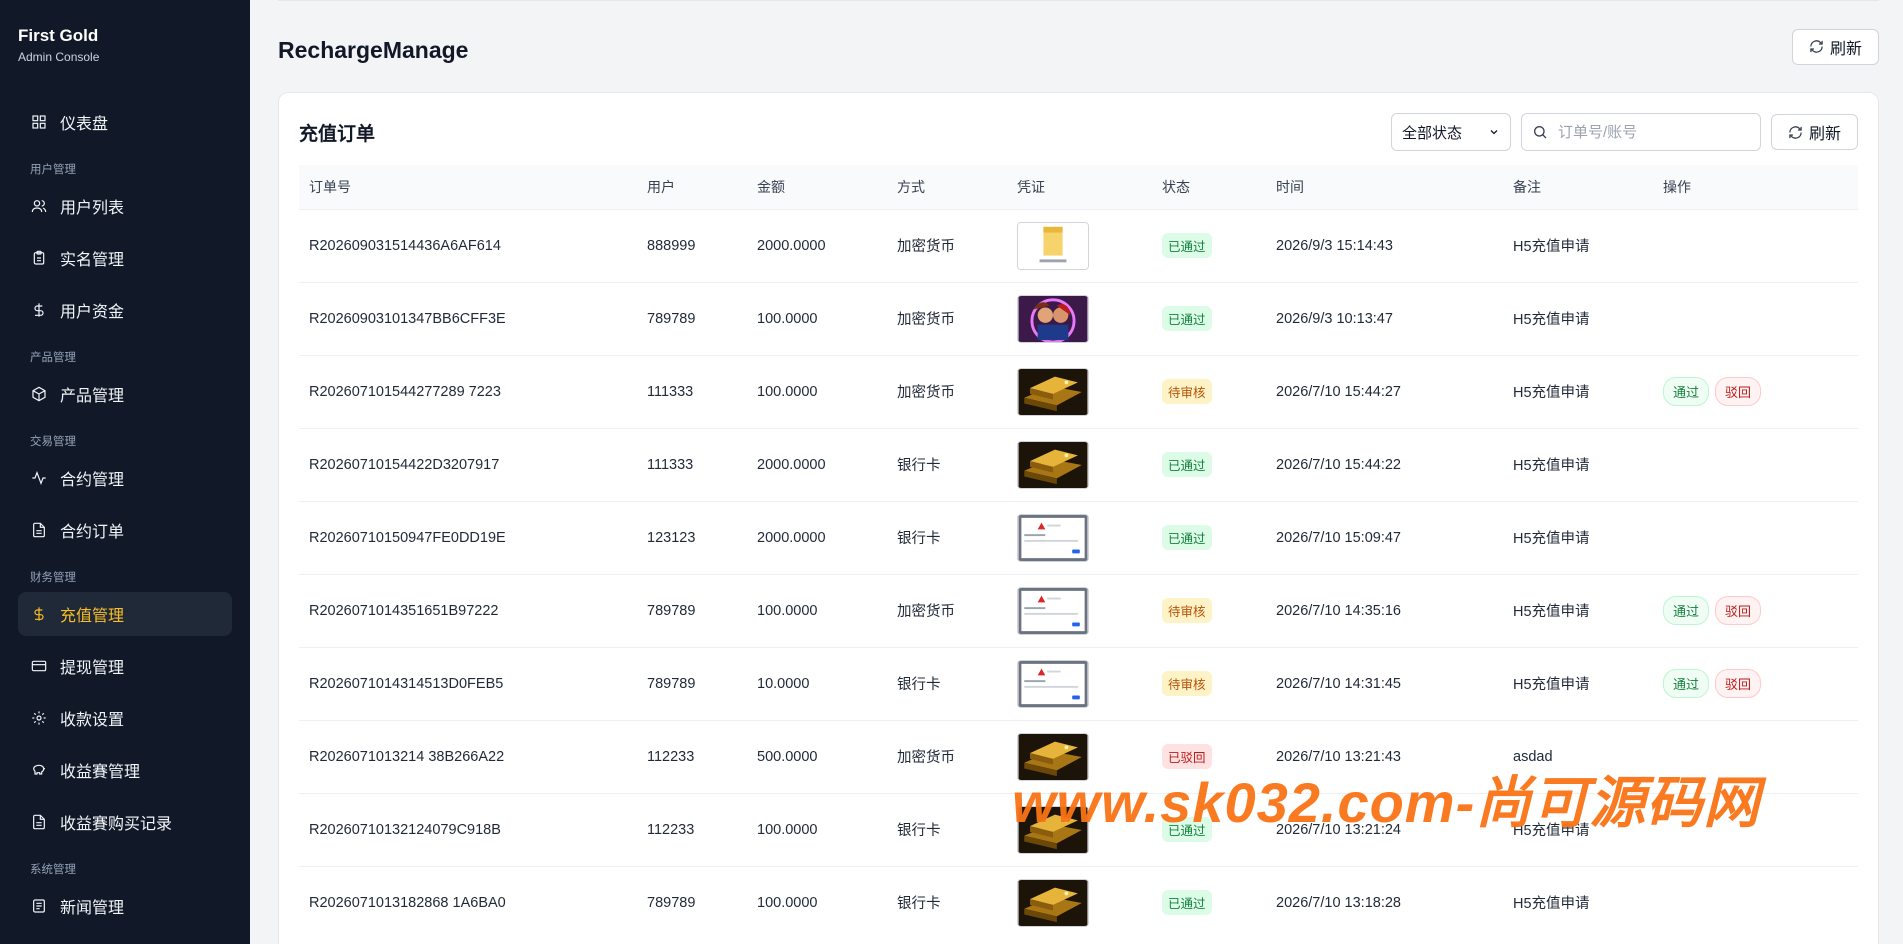 This screenshot has height=944, width=1903. I want to click on card-title: 充值订单, so click(337, 134).